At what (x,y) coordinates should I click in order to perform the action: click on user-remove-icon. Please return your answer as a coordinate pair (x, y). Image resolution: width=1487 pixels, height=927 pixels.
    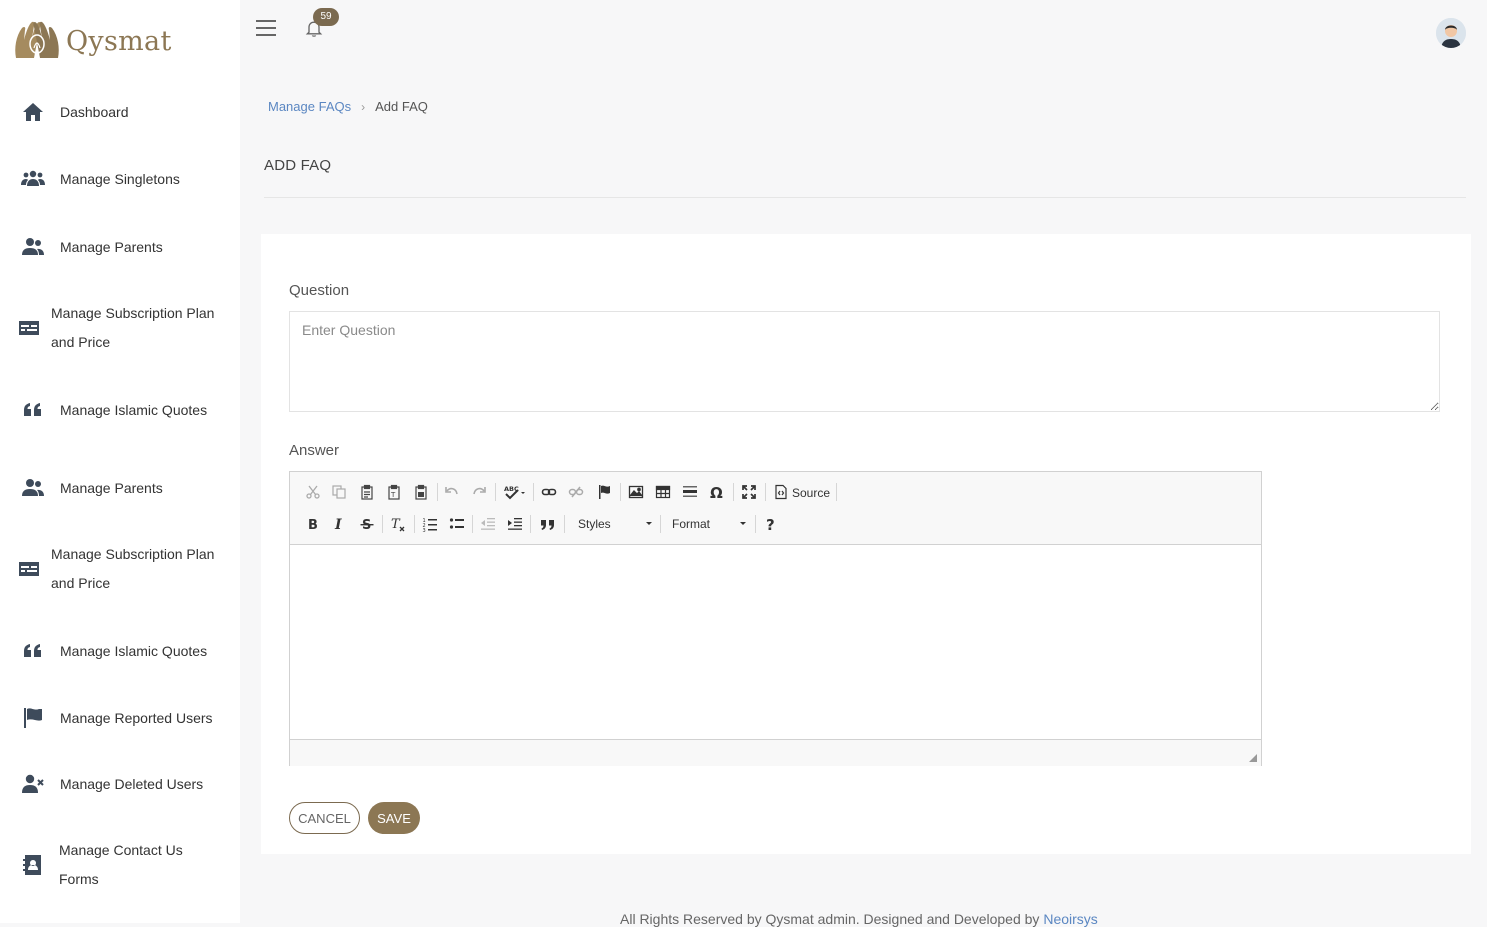
    Looking at the image, I should click on (33, 784).